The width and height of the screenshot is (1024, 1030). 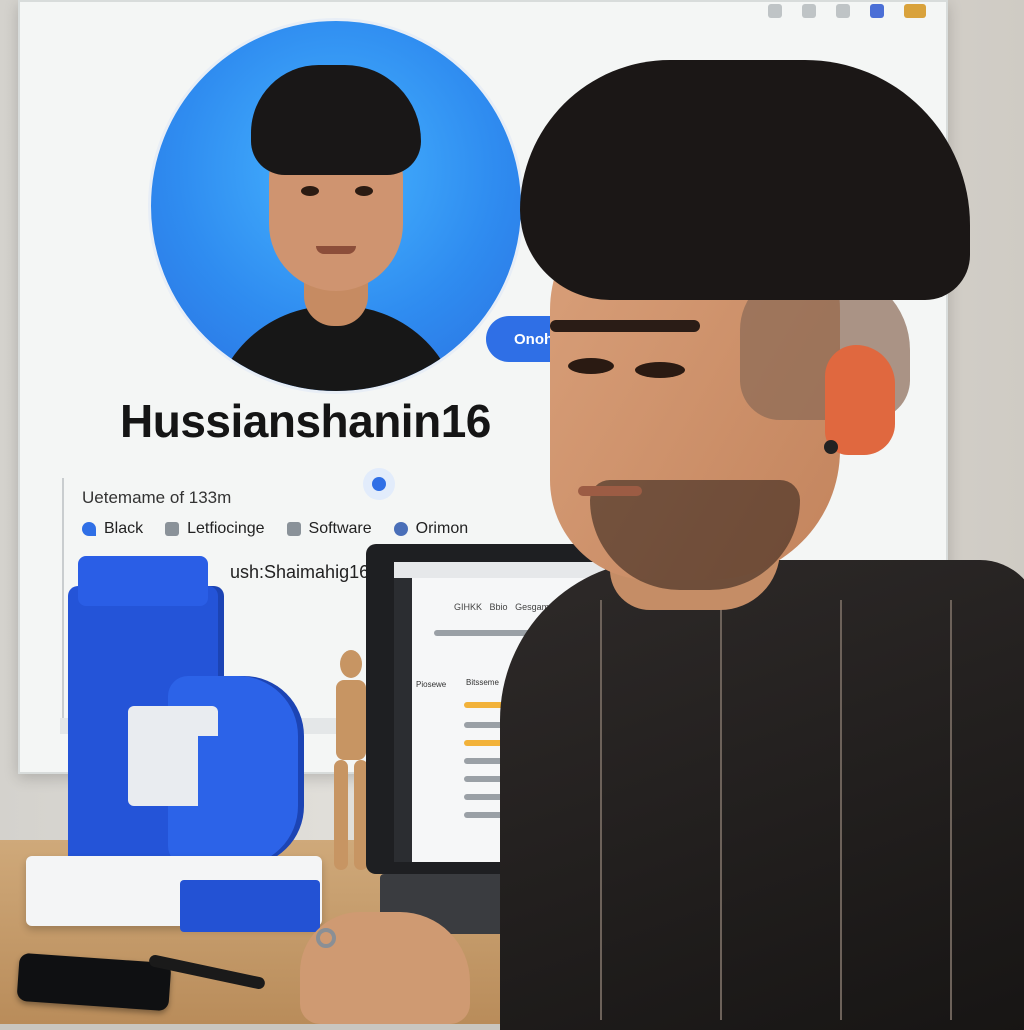 I want to click on avatar-hair, so click(x=336, y=120).